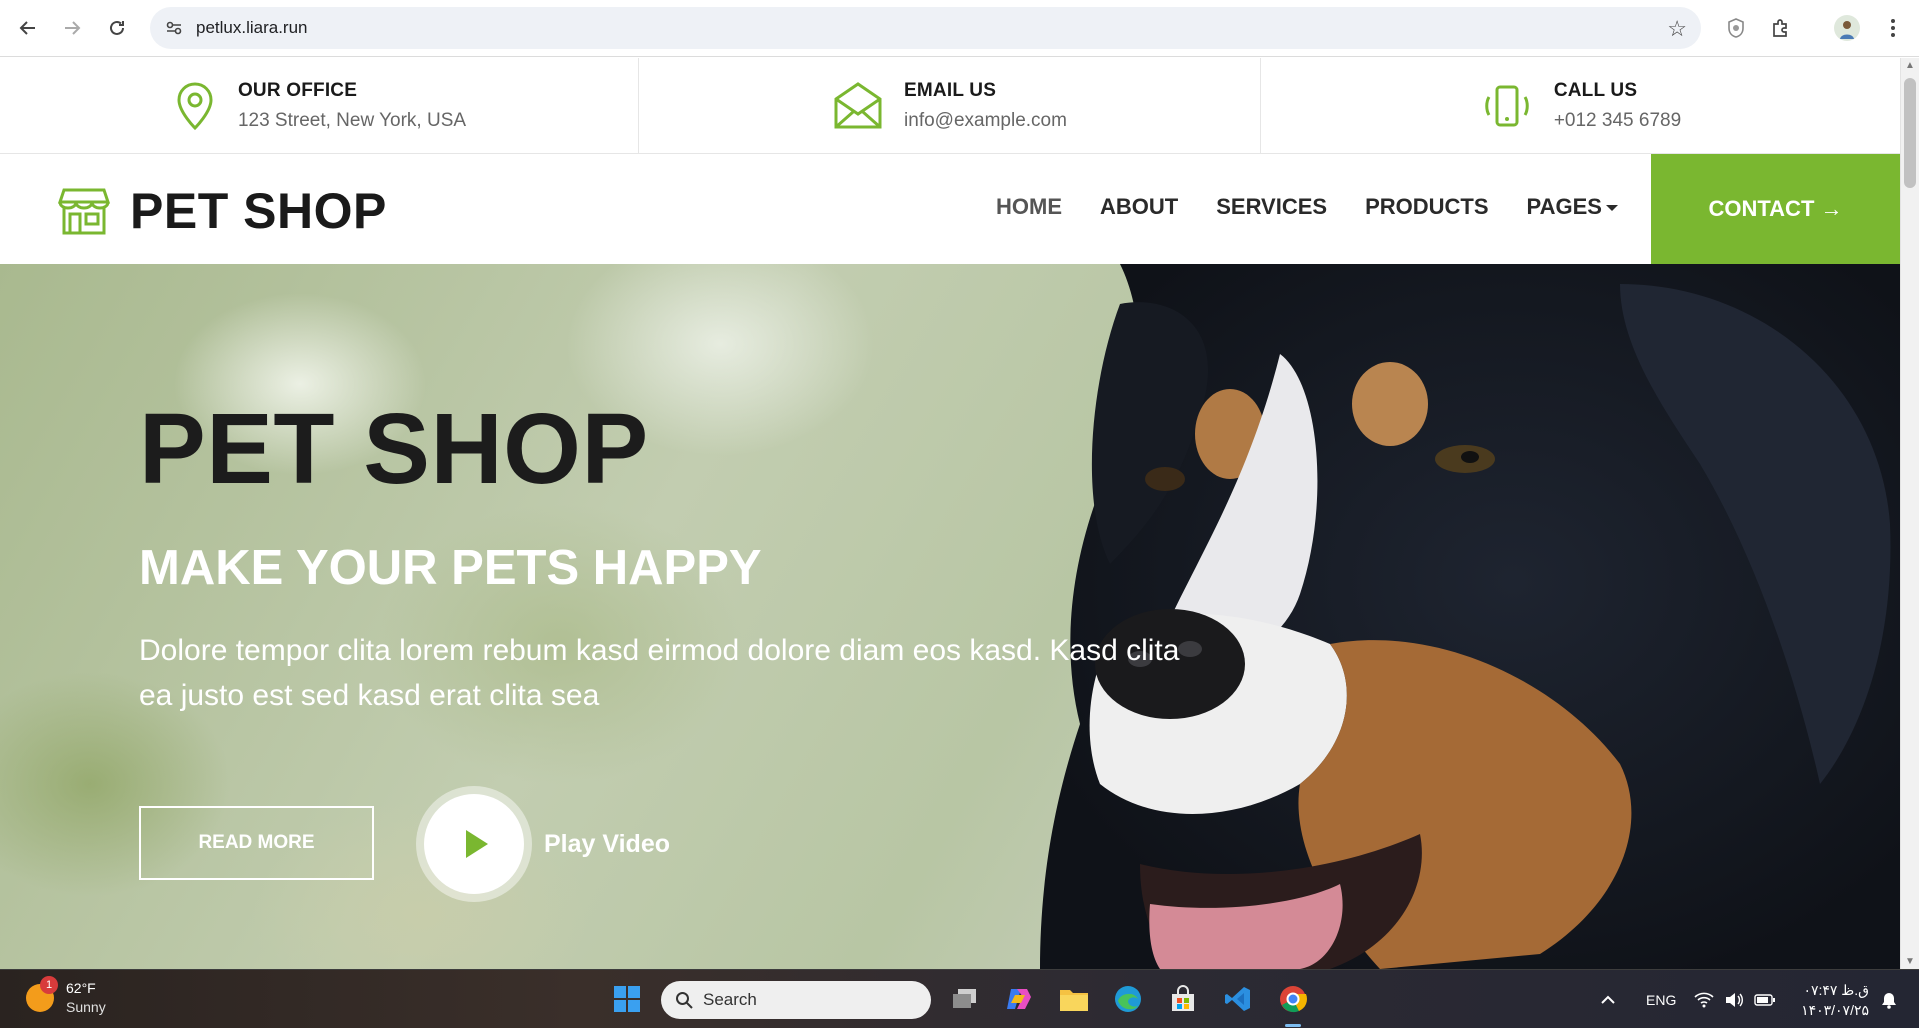  I want to click on weather-widget: 1 62°F Sunny, so click(66, 995).